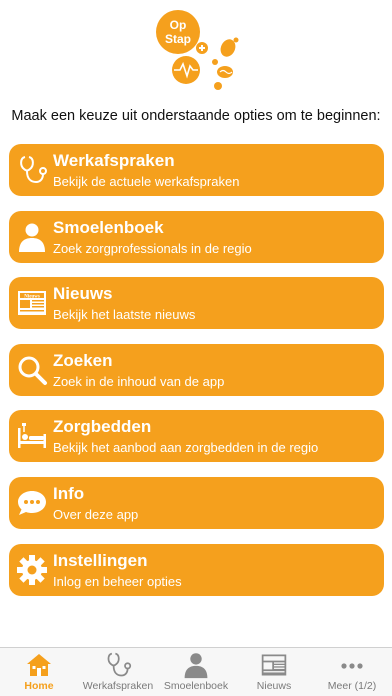 The image size is (392, 696). Describe the element at coordinates (32, 569) in the screenshot. I see `gear-icon` at that location.